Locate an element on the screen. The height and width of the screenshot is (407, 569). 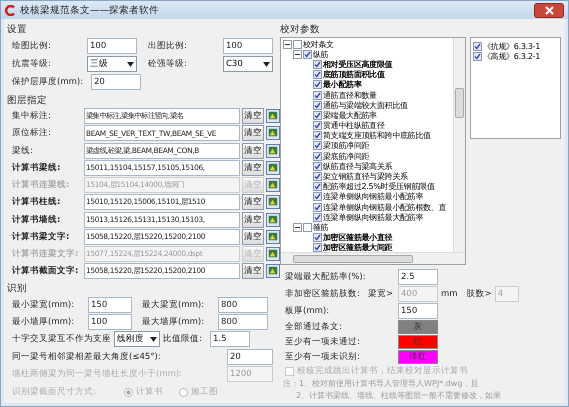
tree-item-label: 梁顶筋净间距 is located at coordinates (346, 146).